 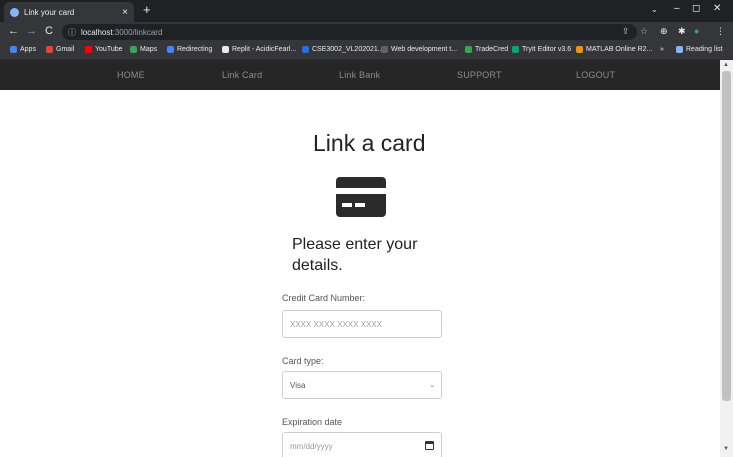 I want to click on tab-link-your-card: Link your card ×, so click(x=69, y=12).